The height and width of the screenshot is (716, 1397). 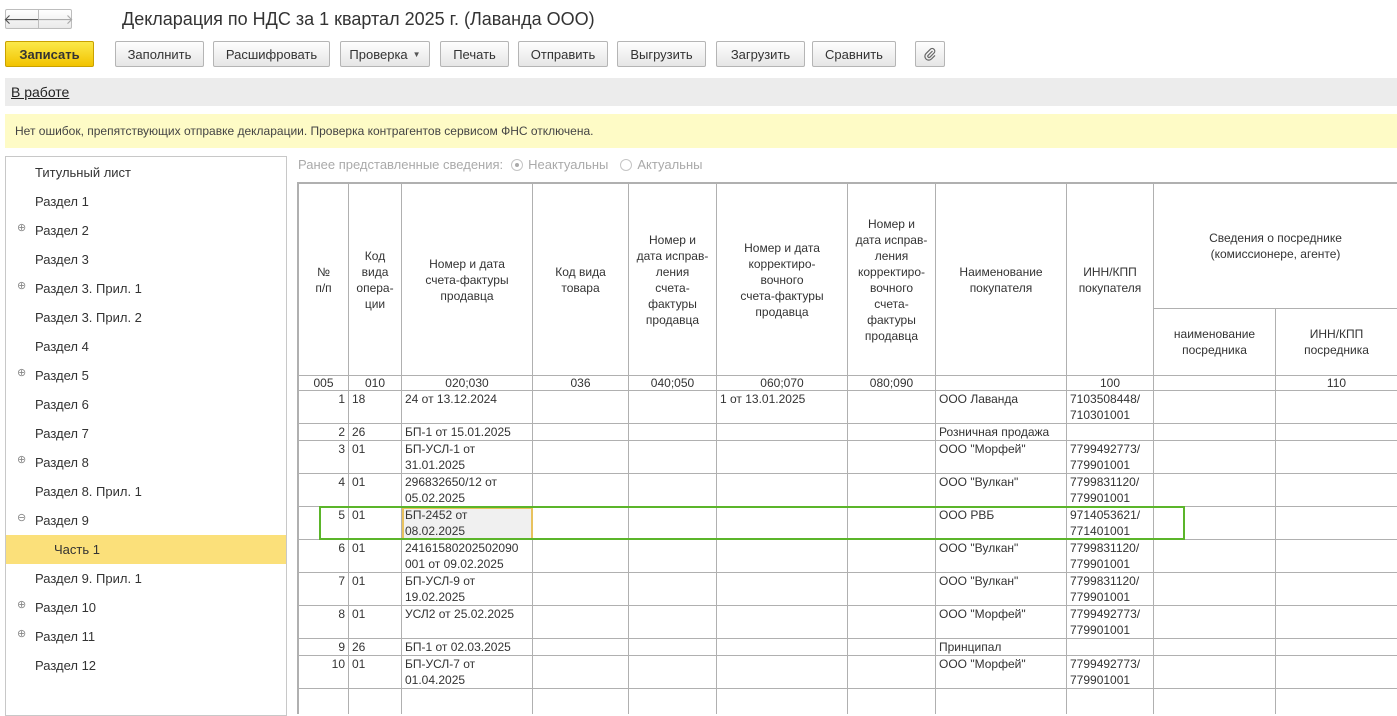 I want to click on radio-actual, so click(x=626, y=165).